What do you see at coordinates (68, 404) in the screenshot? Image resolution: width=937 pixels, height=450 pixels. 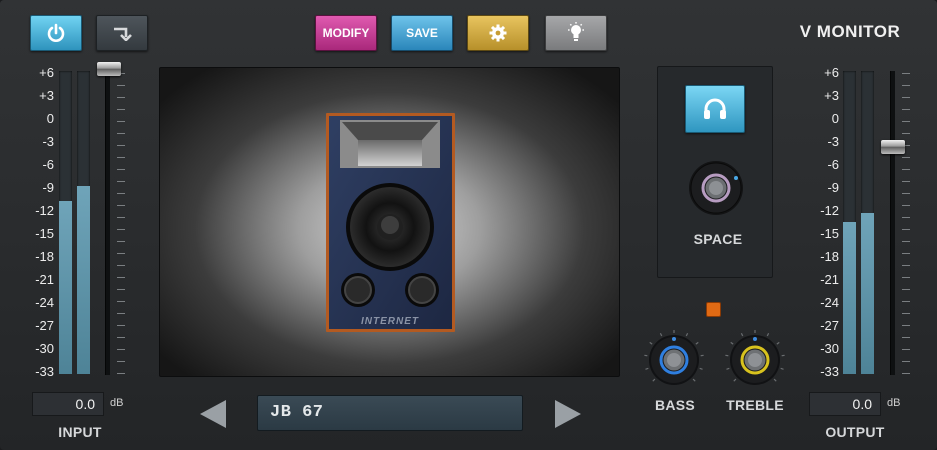 I see `input-gain-field: 0.0` at bounding box center [68, 404].